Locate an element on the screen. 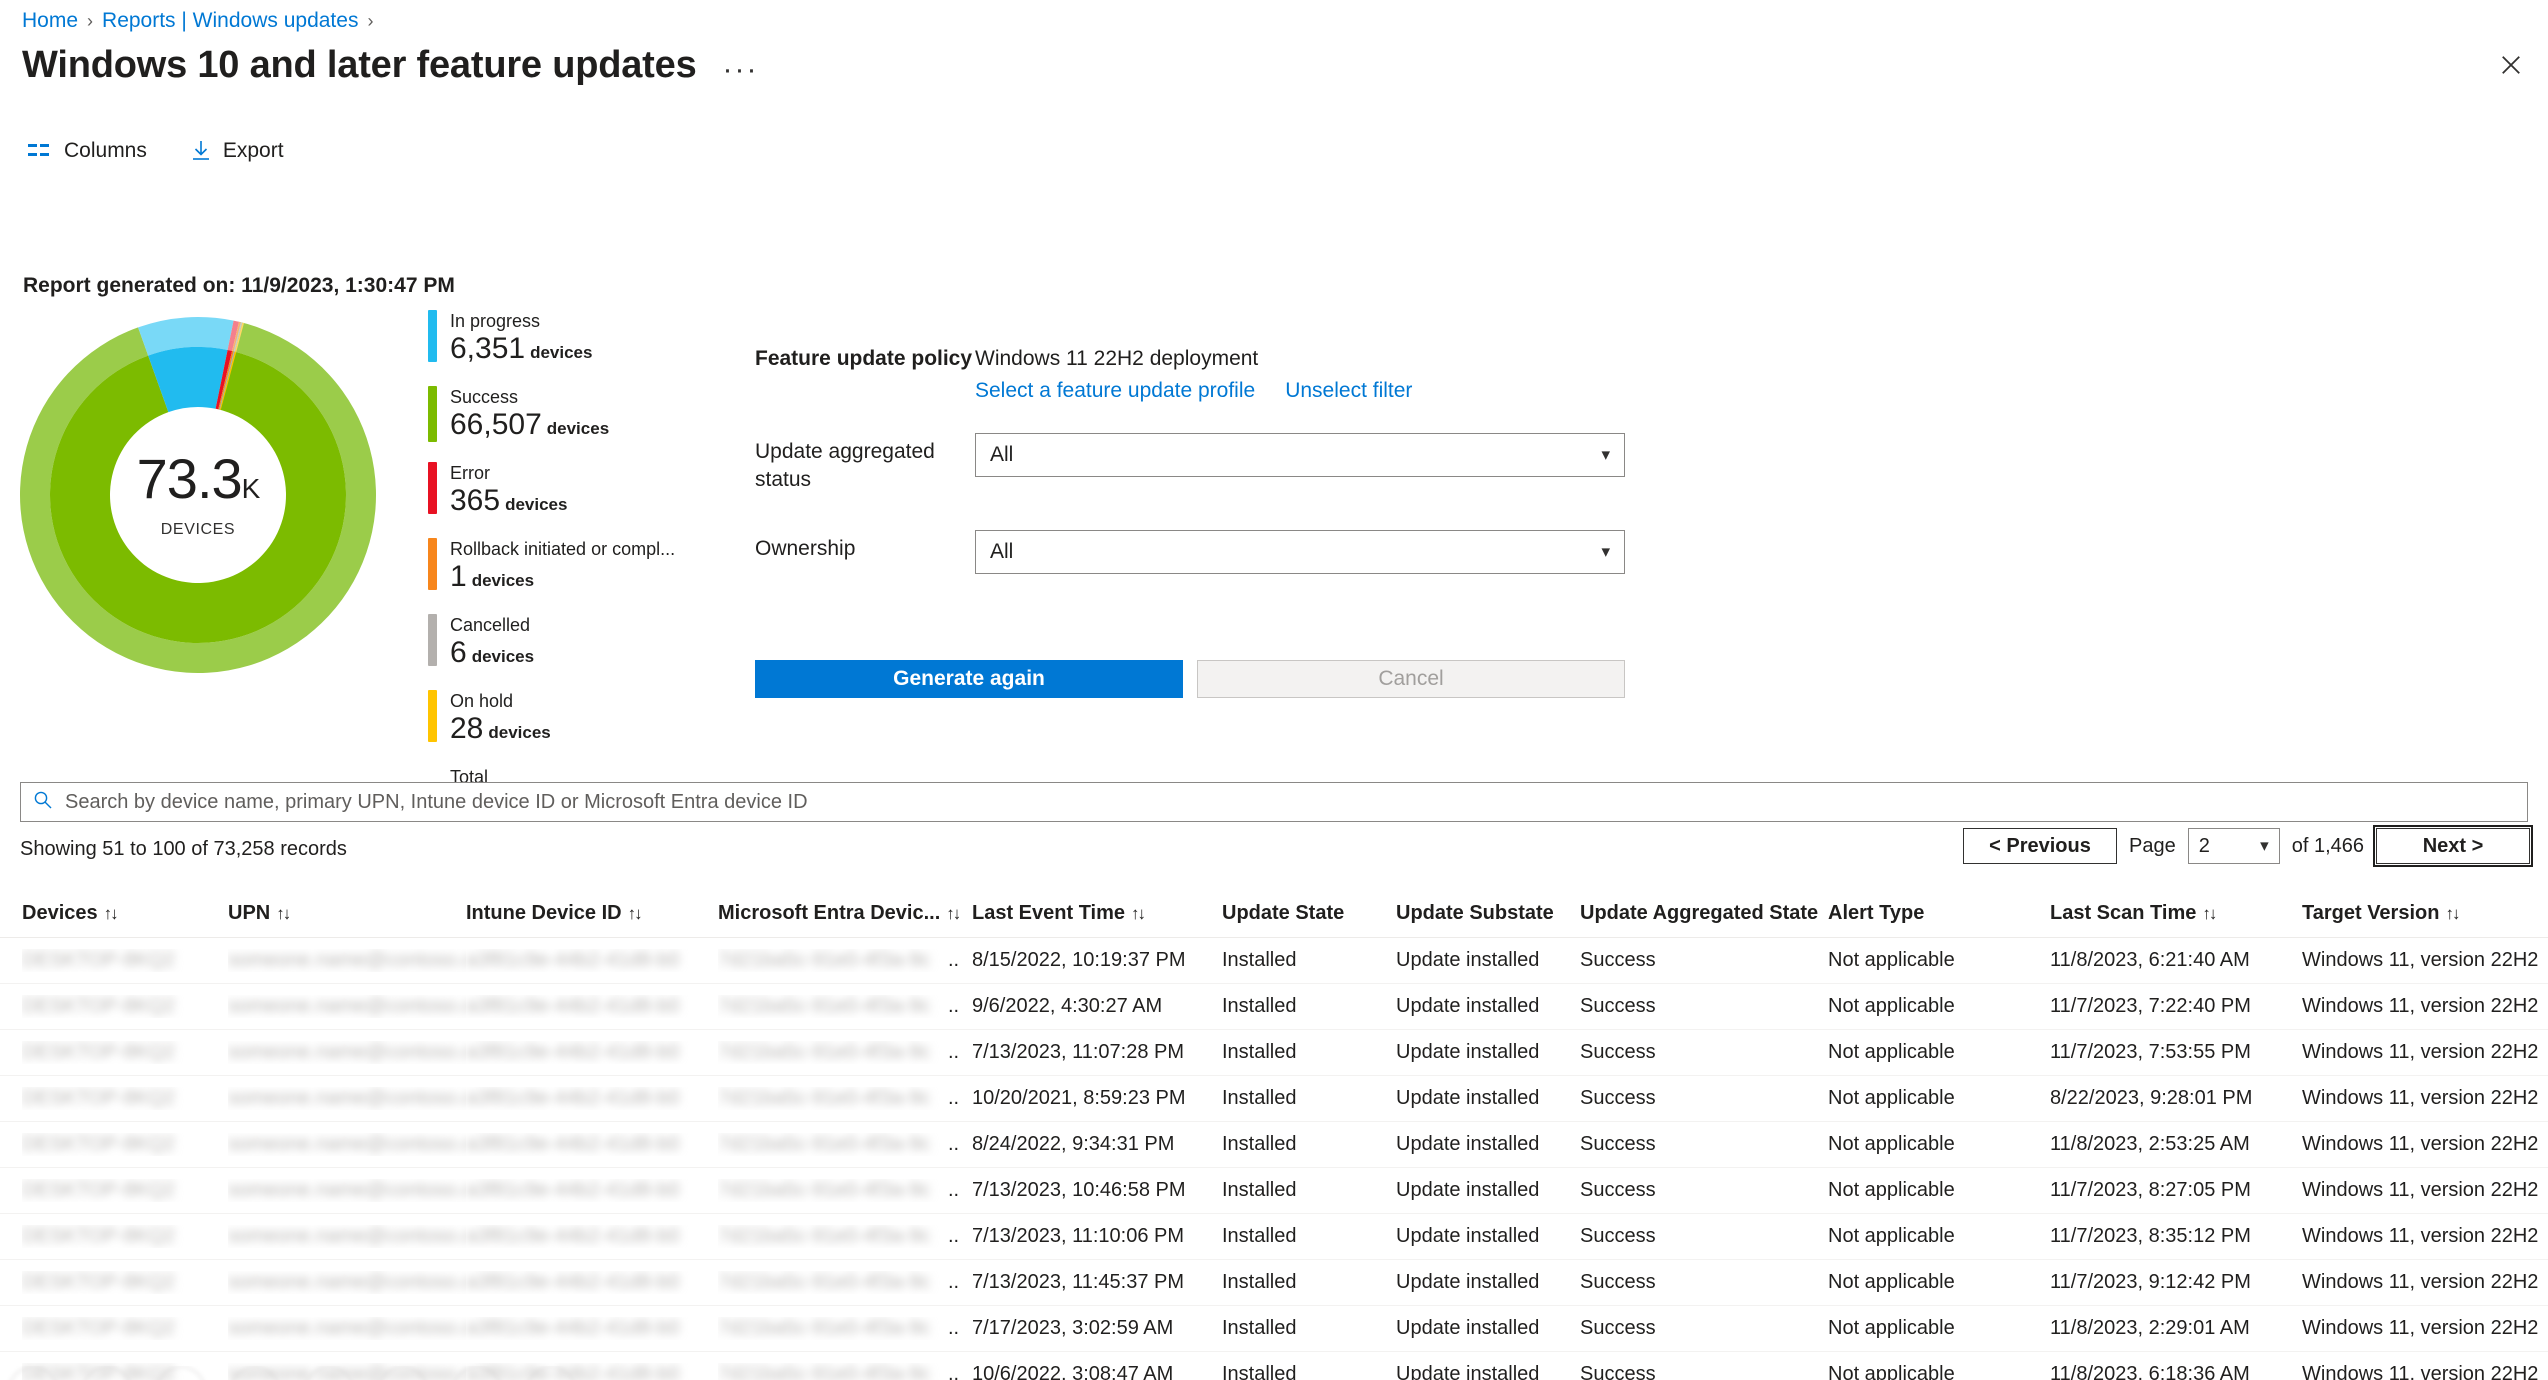 This screenshot has width=2548, height=1380. column-header-target-version: Target Version ↑↓ is located at coordinates (2425, 913).